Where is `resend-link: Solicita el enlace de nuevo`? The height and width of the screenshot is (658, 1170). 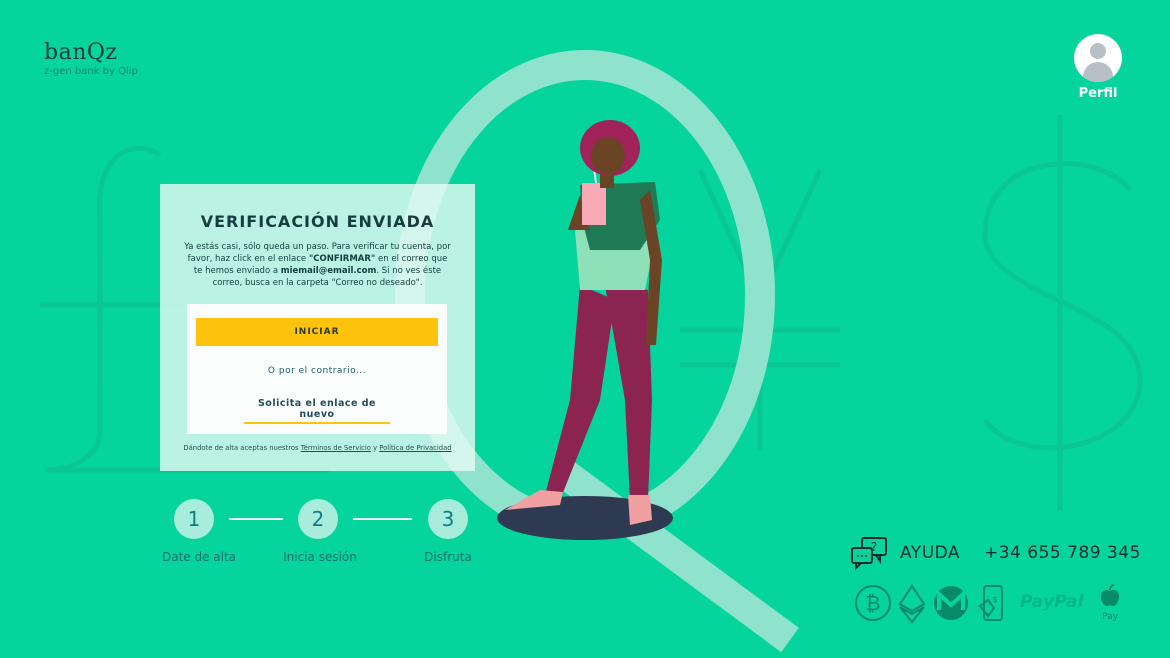
resend-link: Solicita el enlace de nuevo is located at coordinates (317, 411).